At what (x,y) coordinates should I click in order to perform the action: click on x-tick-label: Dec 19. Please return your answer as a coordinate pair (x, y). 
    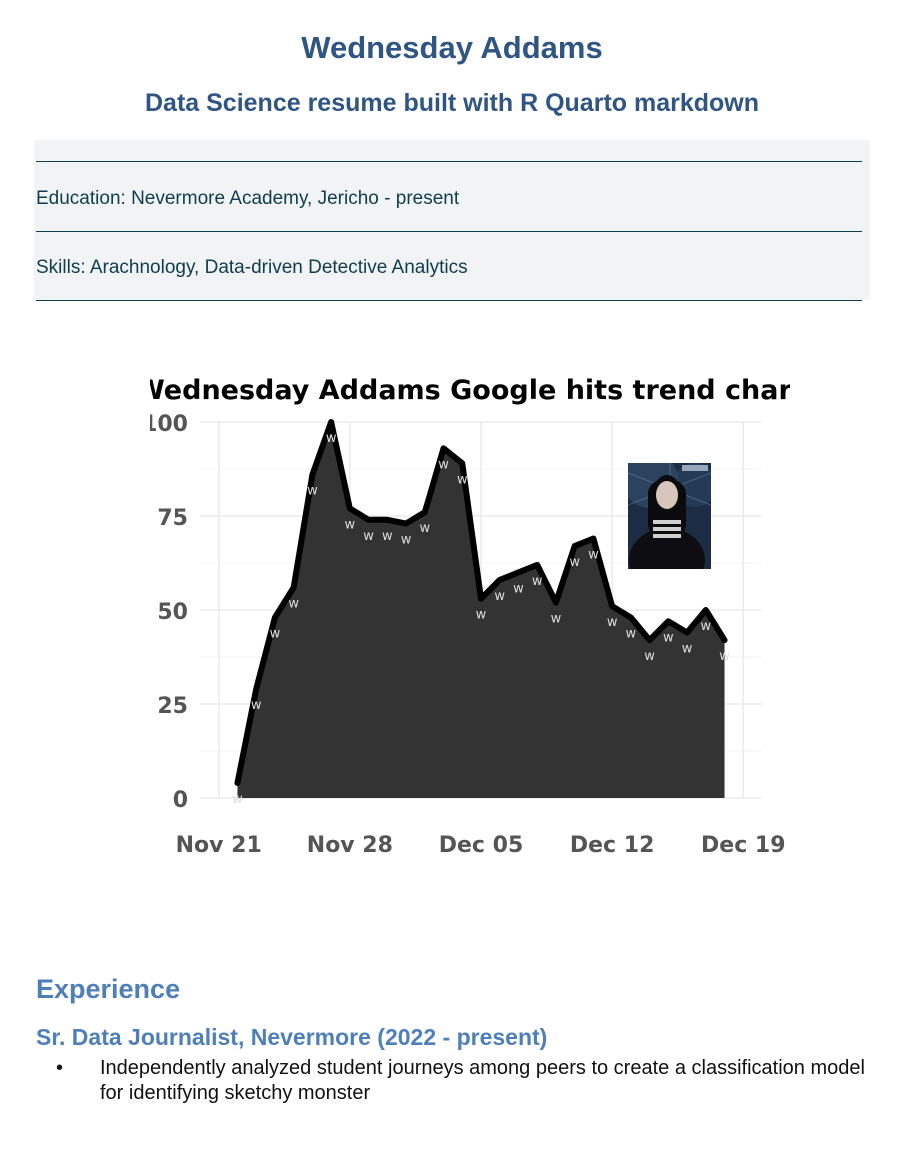
    Looking at the image, I should click on (743, 845).